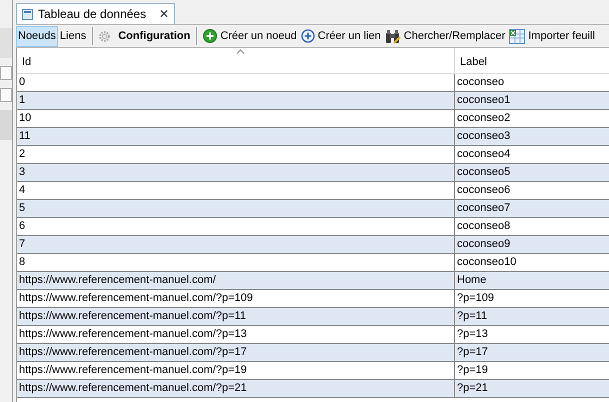  What do you see at coordinates (484, 118) in the screenshot?
I see `table-cell-text: coconseo2` at bounding box center [484, 118].